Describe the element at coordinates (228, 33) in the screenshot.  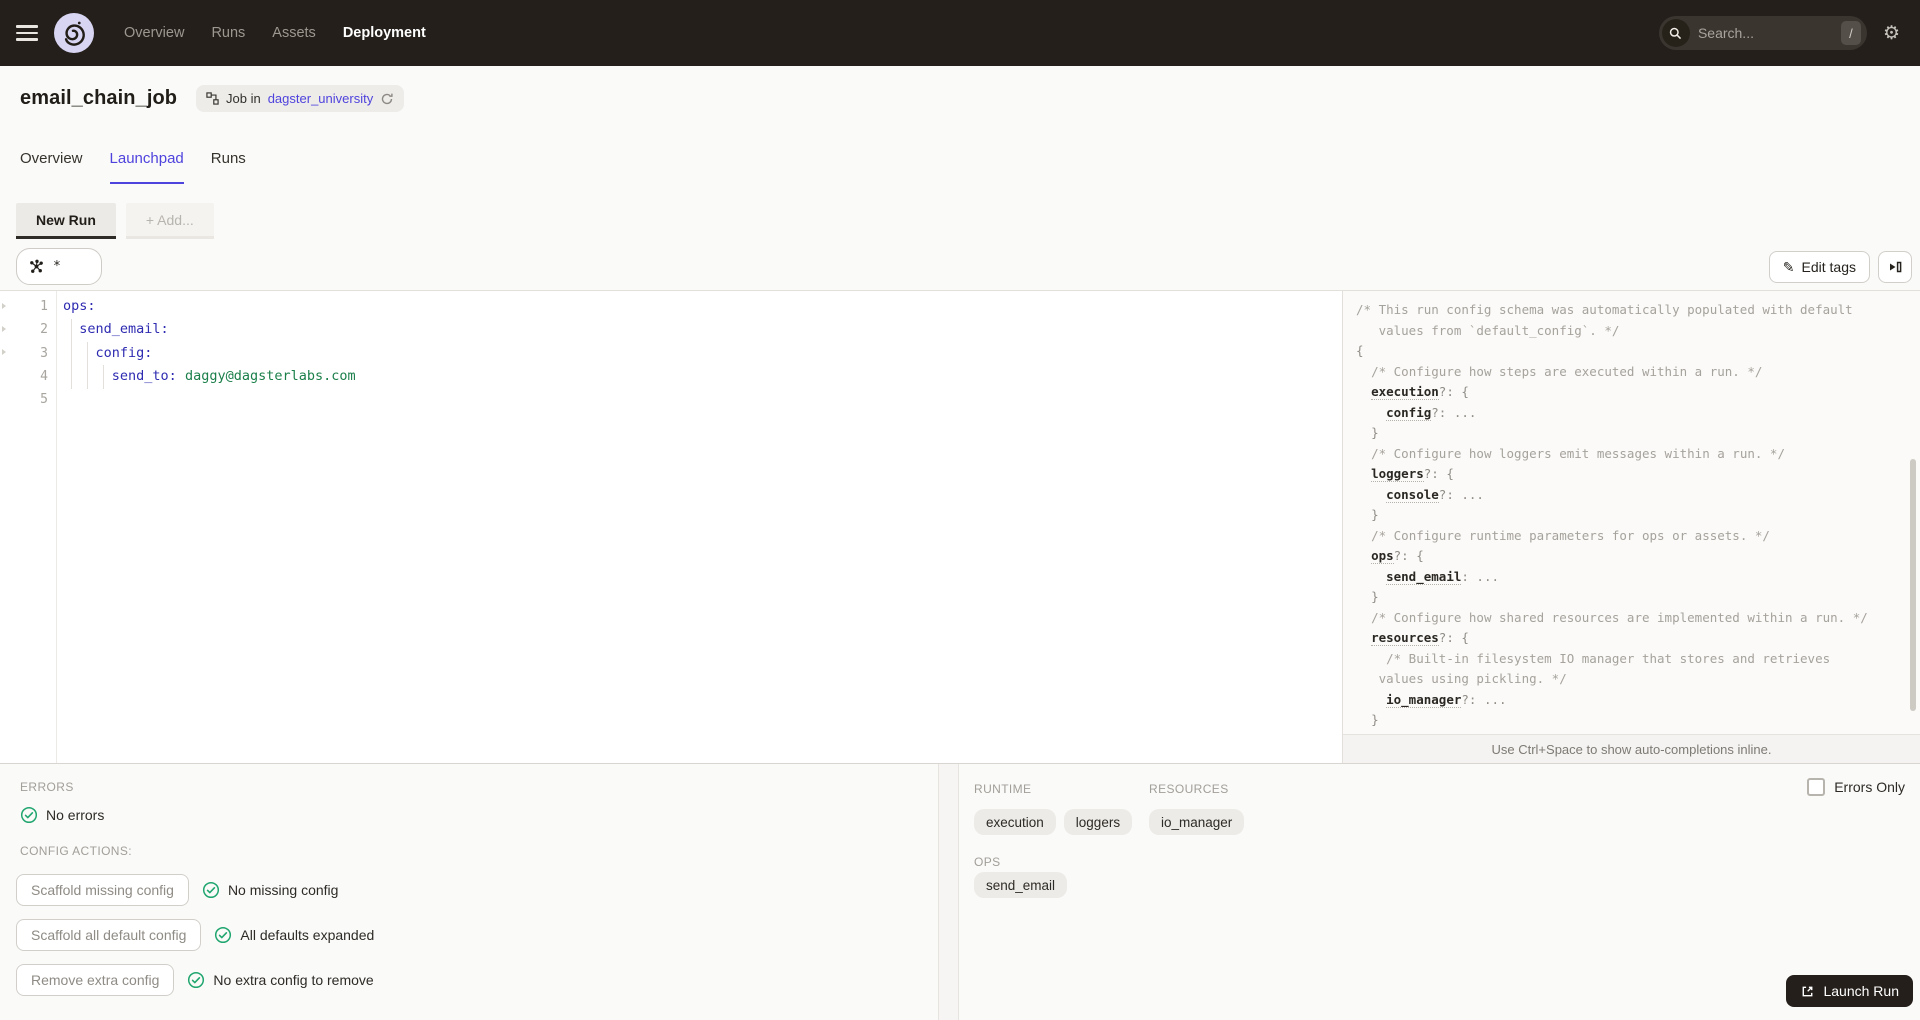
I see `nav-runs: Runs` at that location.